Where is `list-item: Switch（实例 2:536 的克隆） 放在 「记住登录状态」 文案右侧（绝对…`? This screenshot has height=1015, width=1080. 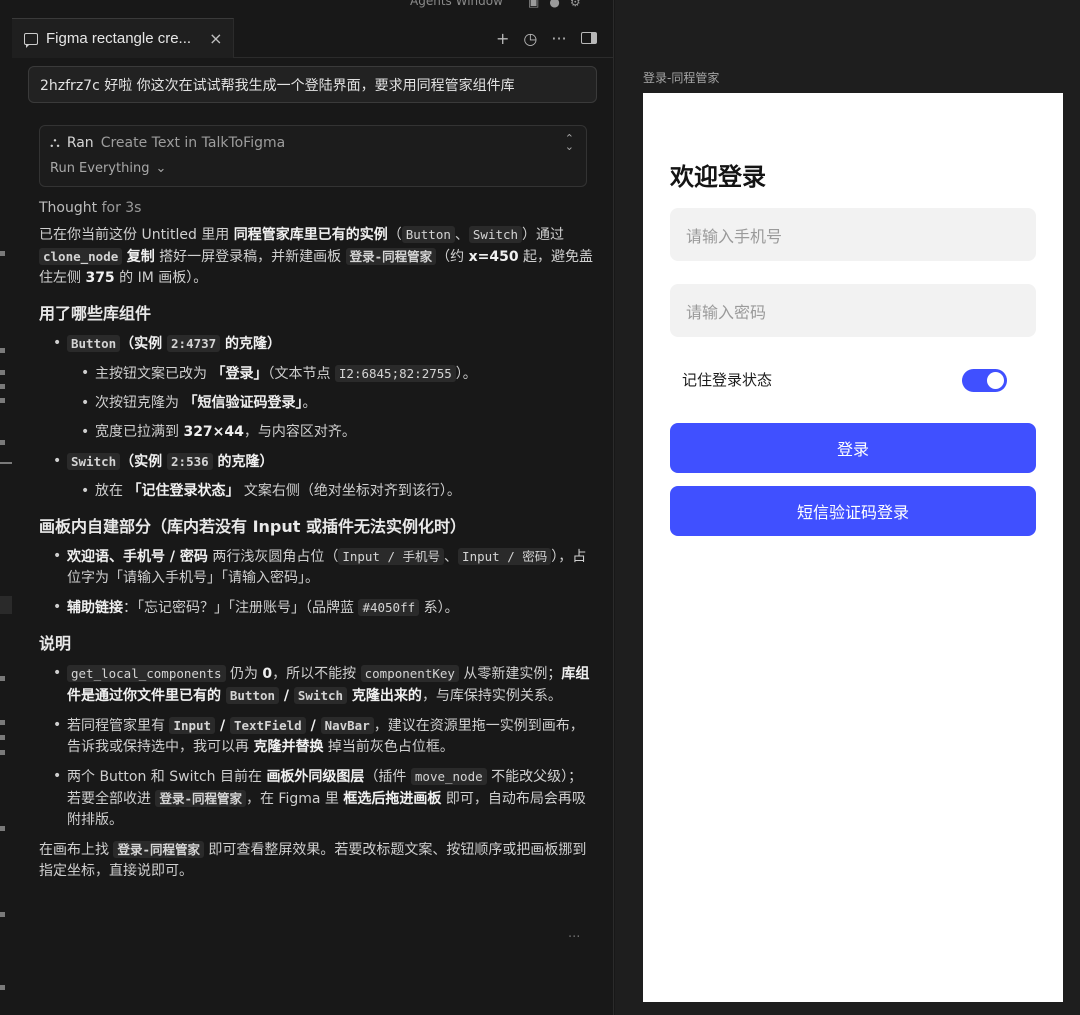
list-item: Switch（实例 2:536 的克隆） 放在 「记住登录状态」 文案右侧（绝对… is located at coordinates (323, 476).